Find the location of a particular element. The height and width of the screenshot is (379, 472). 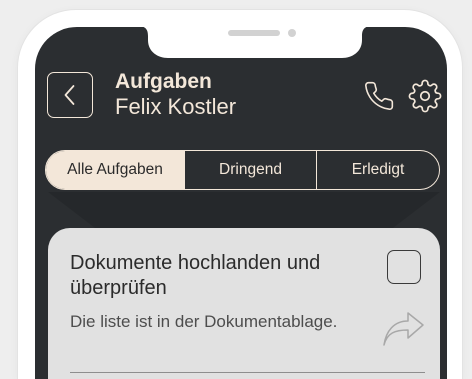

tab-done: Erledigt is located at coordinates (377, 170).